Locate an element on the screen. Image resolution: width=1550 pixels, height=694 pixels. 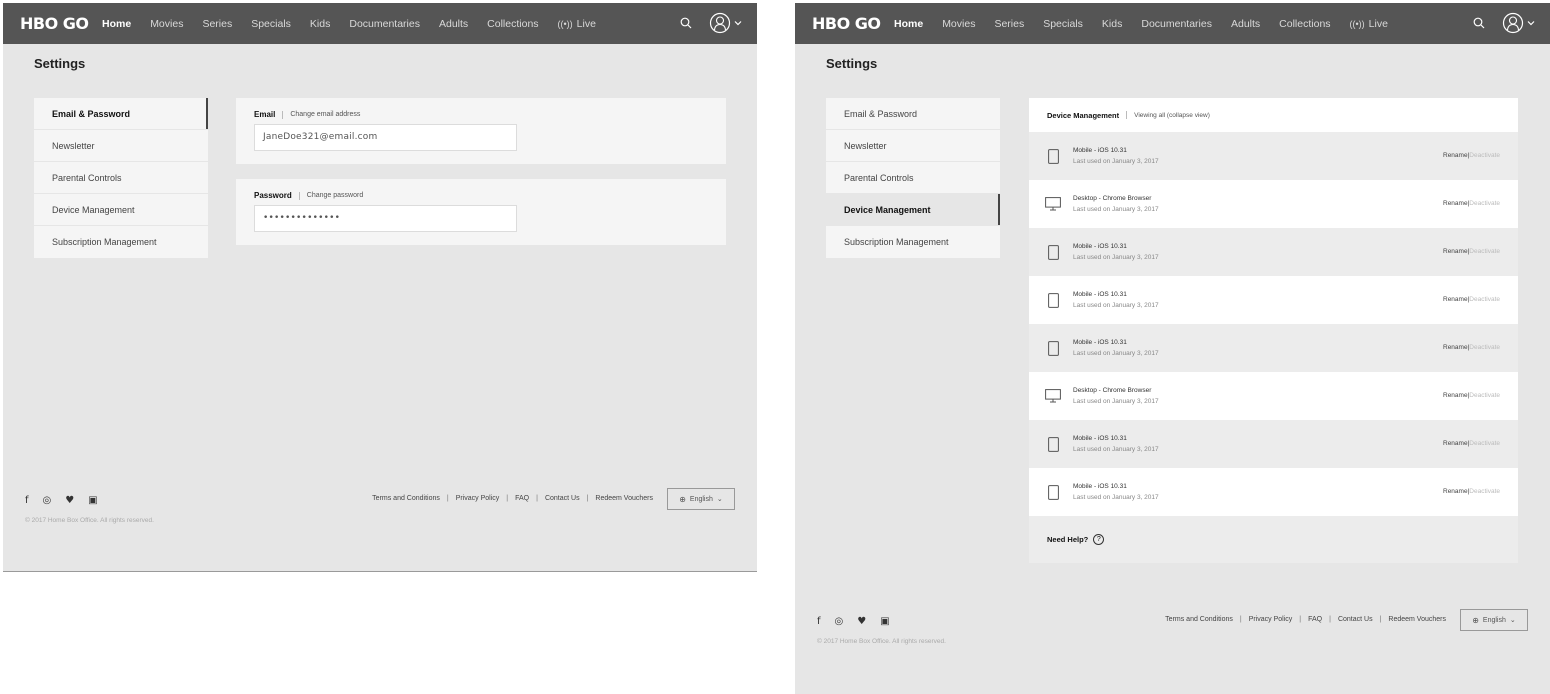
desktop-icon is located at coordinates (1051, 204).